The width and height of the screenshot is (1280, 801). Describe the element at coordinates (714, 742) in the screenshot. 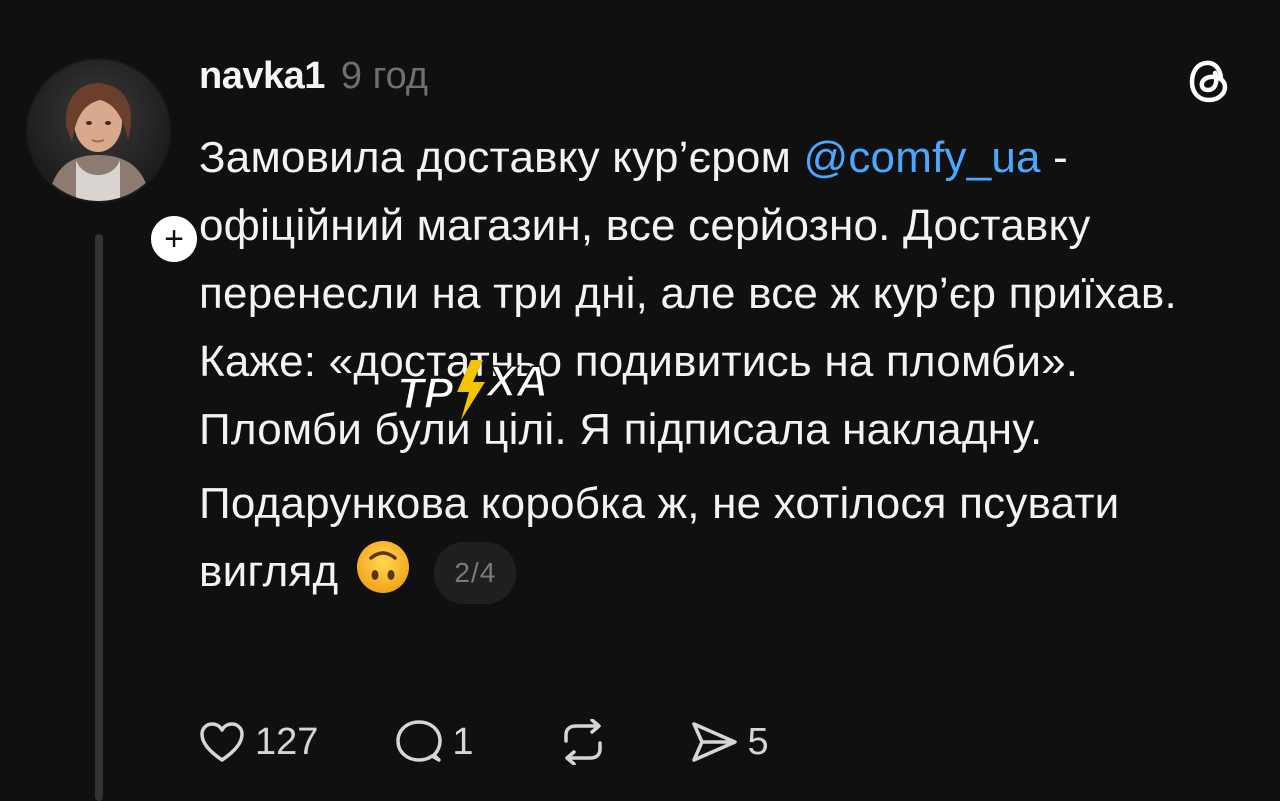

I see `send-icon` at that location.